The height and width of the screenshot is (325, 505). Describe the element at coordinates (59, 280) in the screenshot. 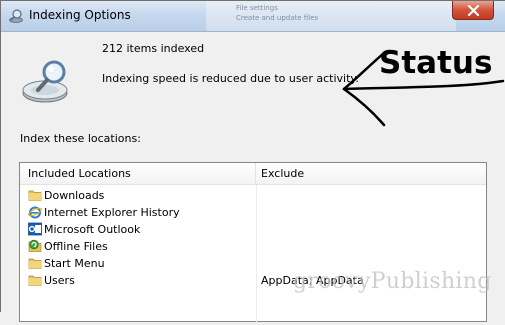

I see `location-name: Users` at that location.